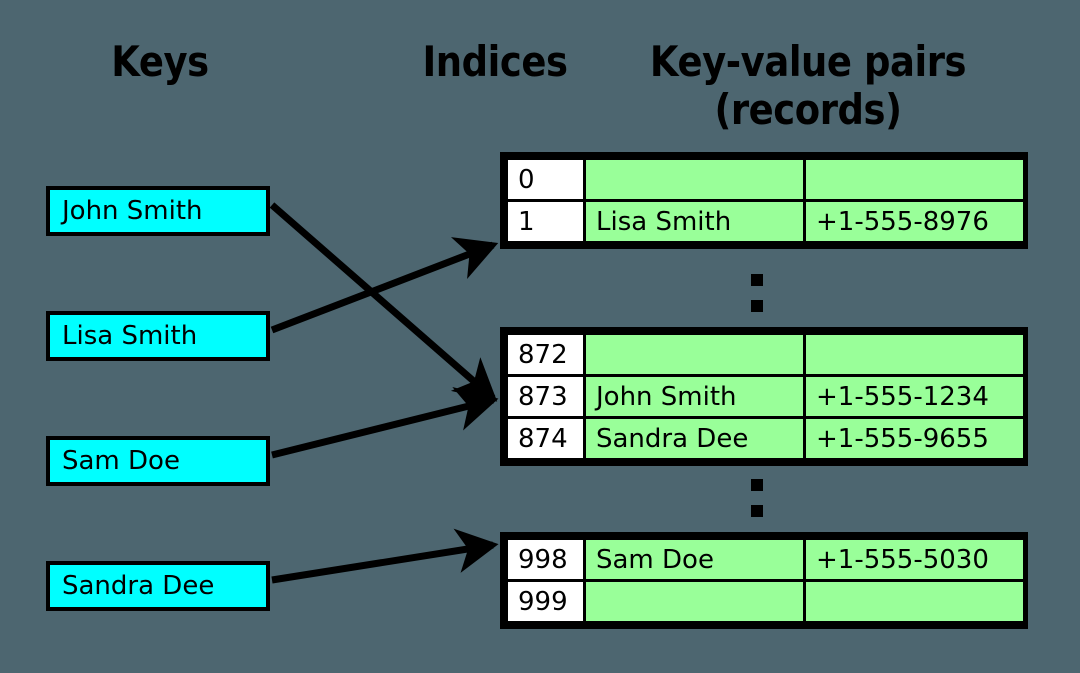 The height and width of the screenshot is (673, 1080). Describe the element at coordinates (545, 438) in the screenshot. I see `cell-index: 874` at that location.